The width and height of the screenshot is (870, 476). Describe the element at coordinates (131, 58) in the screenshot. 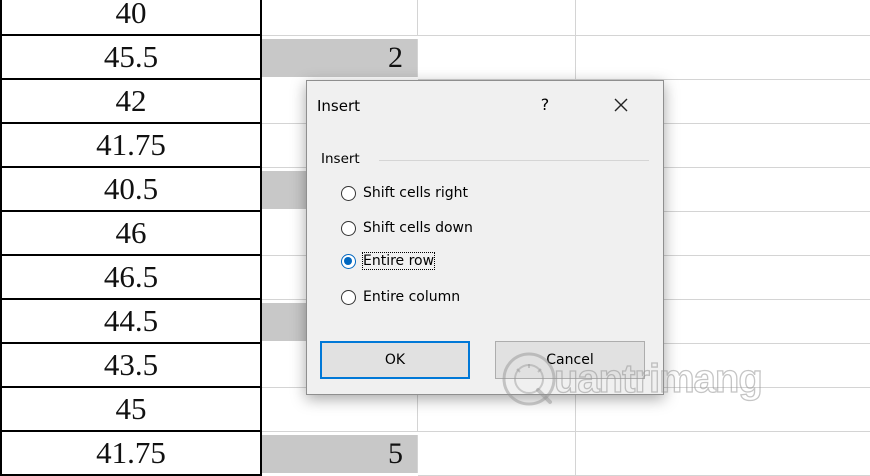

I see `cell-column-a: 45.5` at that location.